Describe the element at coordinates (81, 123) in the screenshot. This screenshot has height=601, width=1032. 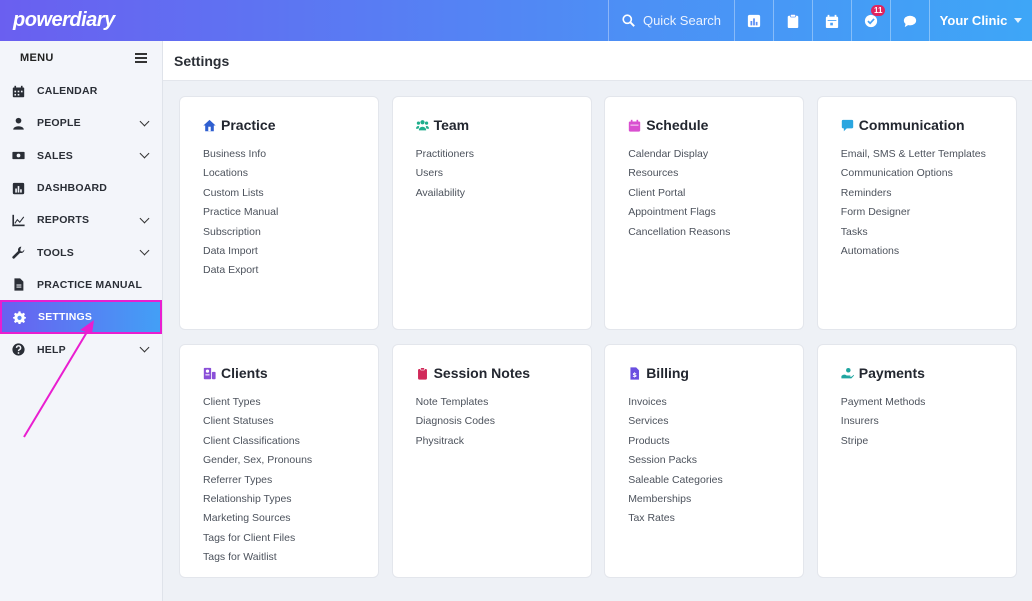
I see `sidebar-item-people: PEOPLE` at that location.